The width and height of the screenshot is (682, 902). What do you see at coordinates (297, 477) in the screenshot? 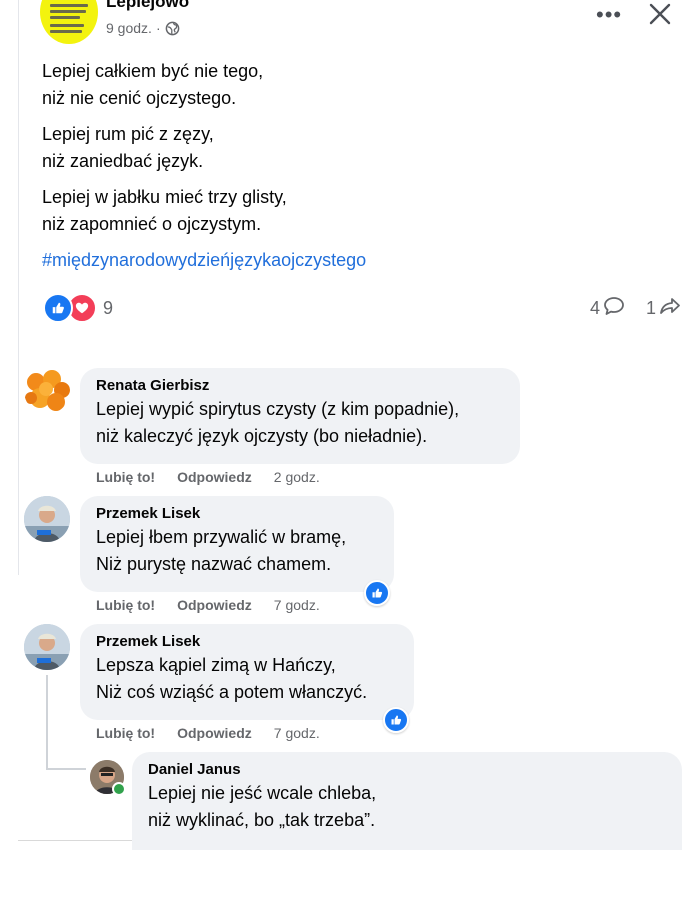
I see `comment-time: 2 godz.` at bounding box center [297, 477].